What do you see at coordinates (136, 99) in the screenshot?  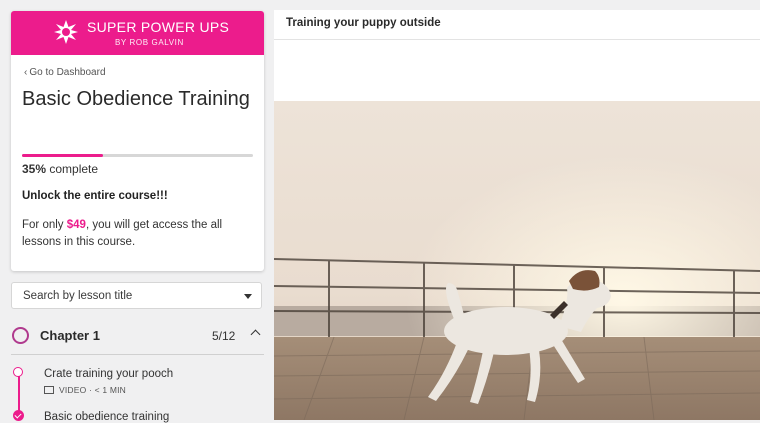 I see `course-title: Basic Obedience Training` at bounding box center [136, 99].